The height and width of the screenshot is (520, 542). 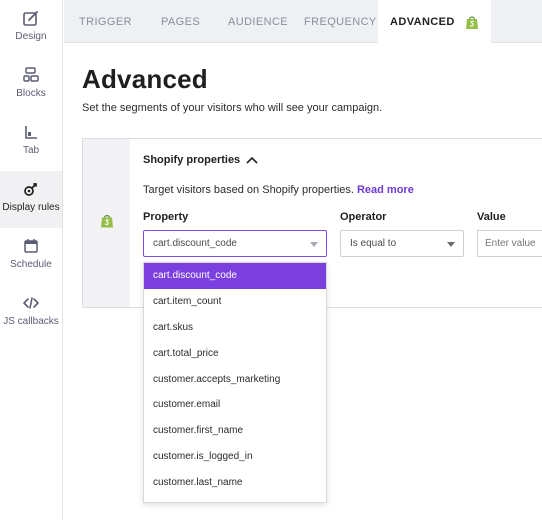 I want to click on design-icon, so click(x=31, y=18).